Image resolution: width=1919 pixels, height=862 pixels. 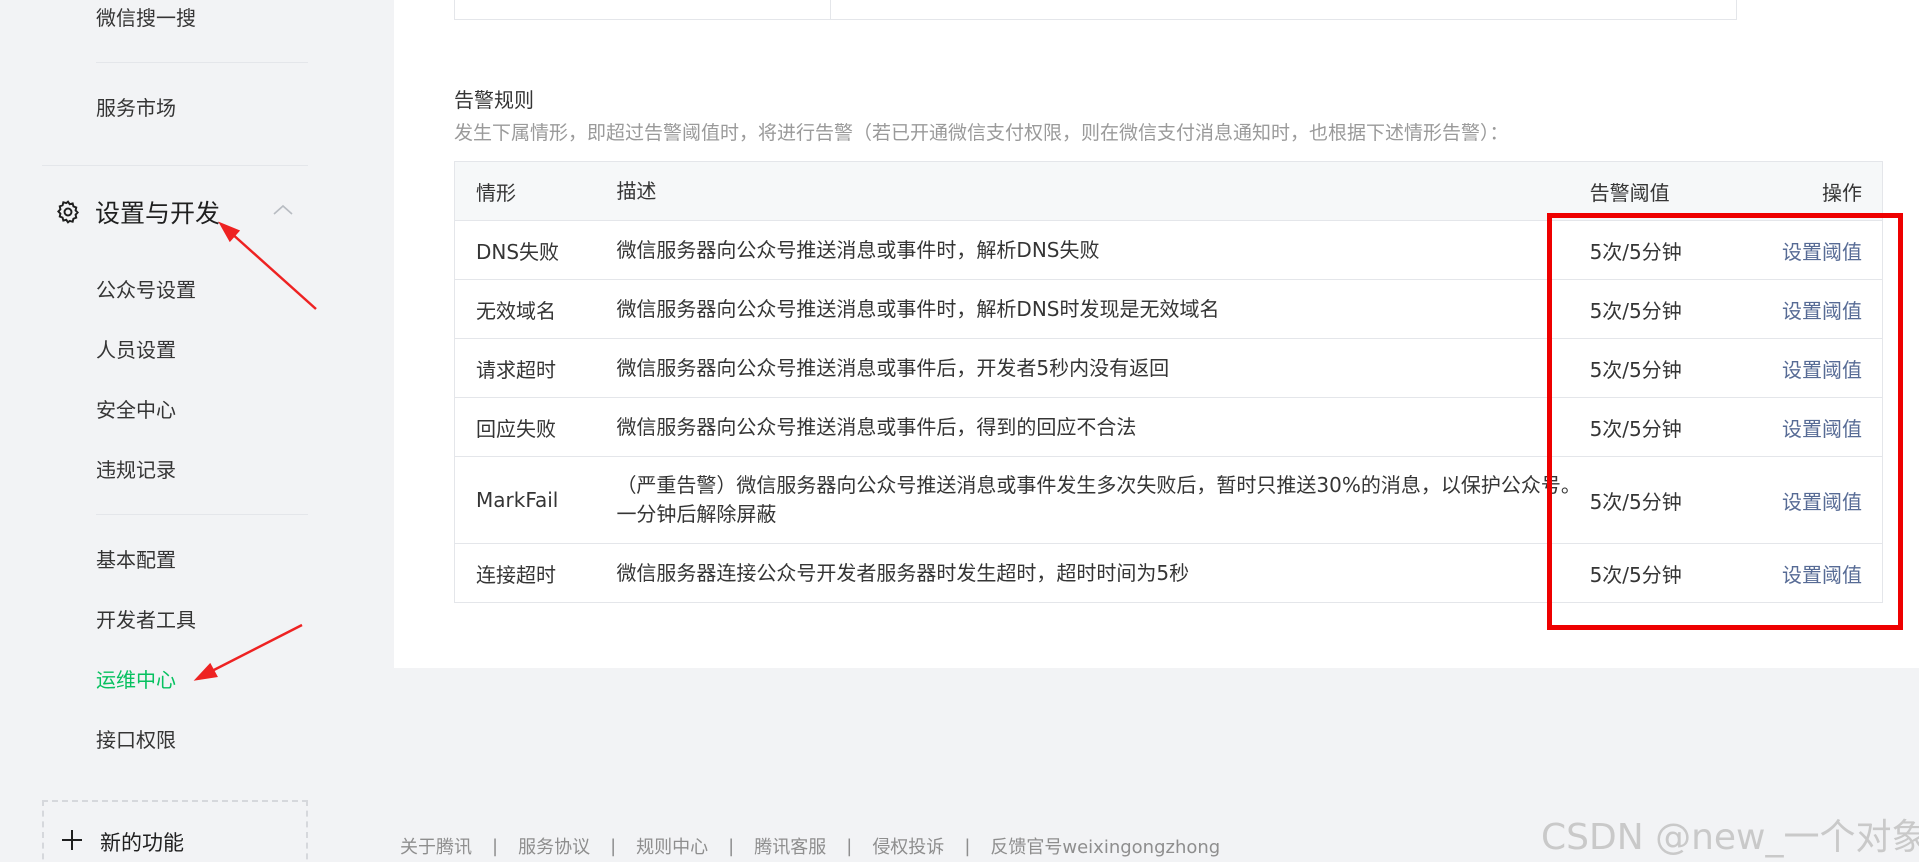 I want to click on row-description: 微信服务器向公众号推送消息或事件后，开发者5秒内没有返回, so click(x=1103, y=368).